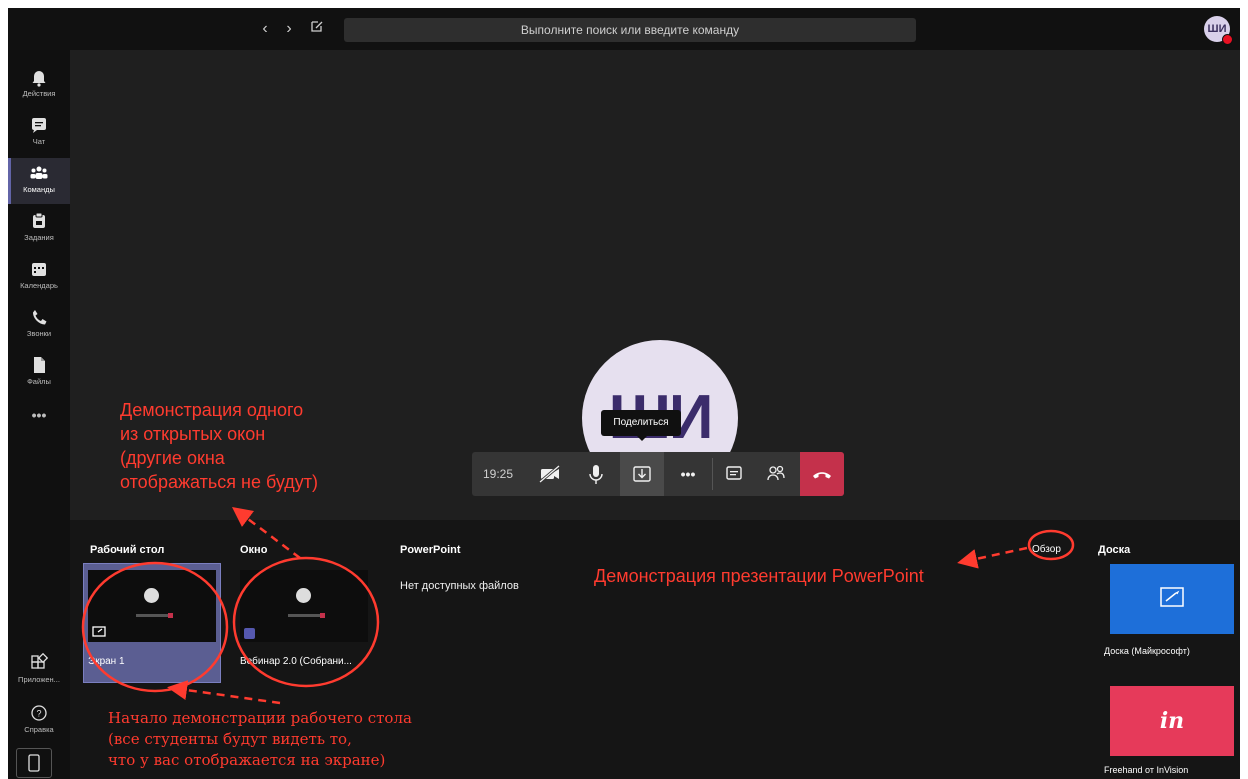 Image resolution: width=1248 pixels, height=779 pixels. I want to click on sidebar-item-label: Задания, so click(39, 237).